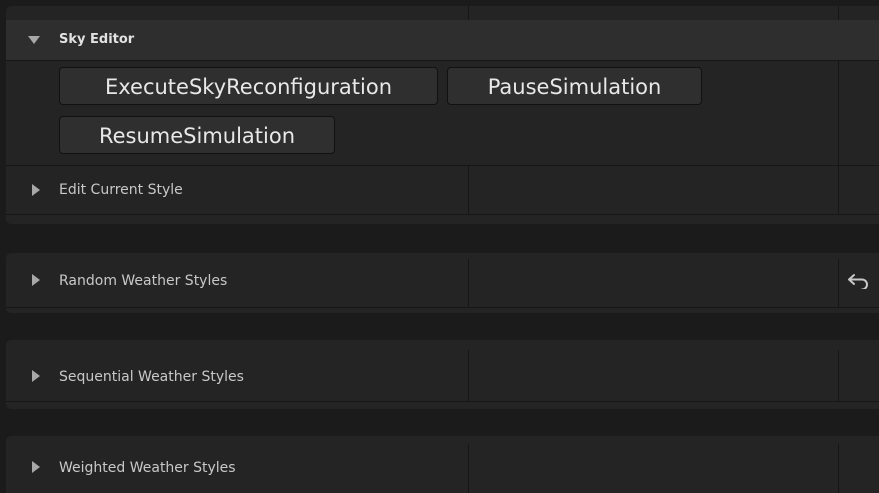  Describe the element at coordinates (147, 468) in the screenshot. I see `weighted-weather-styles-label: Weighted Weather Styles` at that location.